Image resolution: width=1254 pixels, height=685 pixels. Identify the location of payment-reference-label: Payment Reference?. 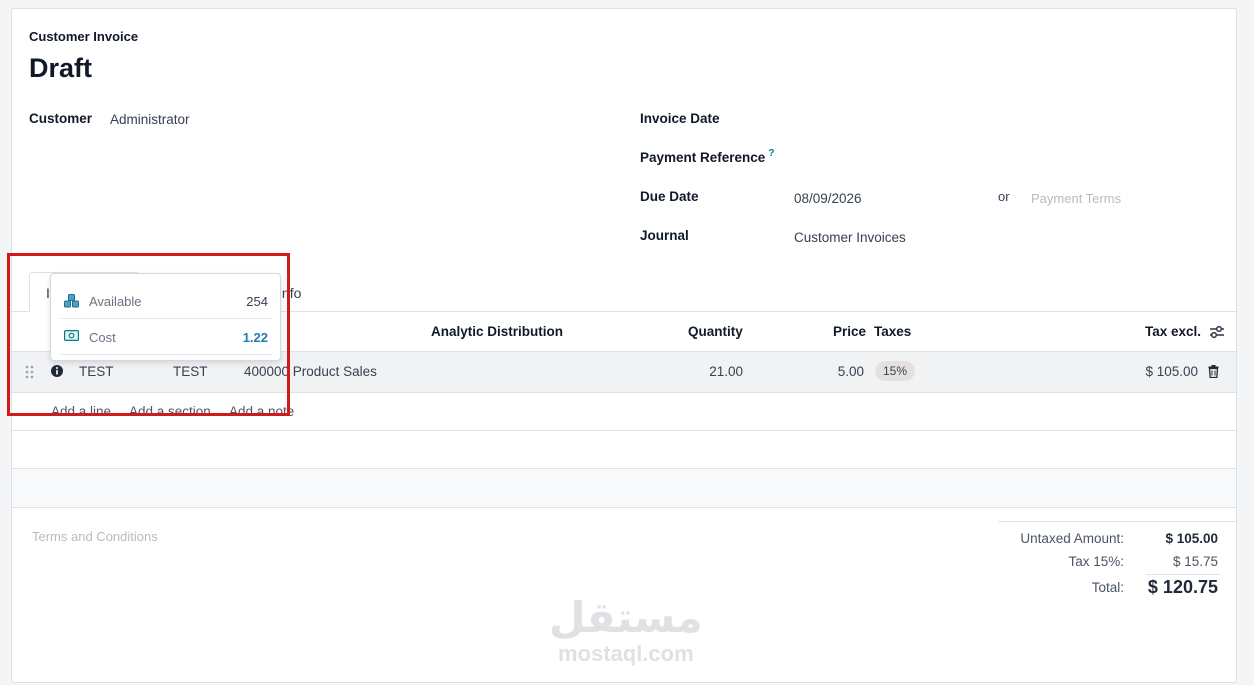
(707, 156).